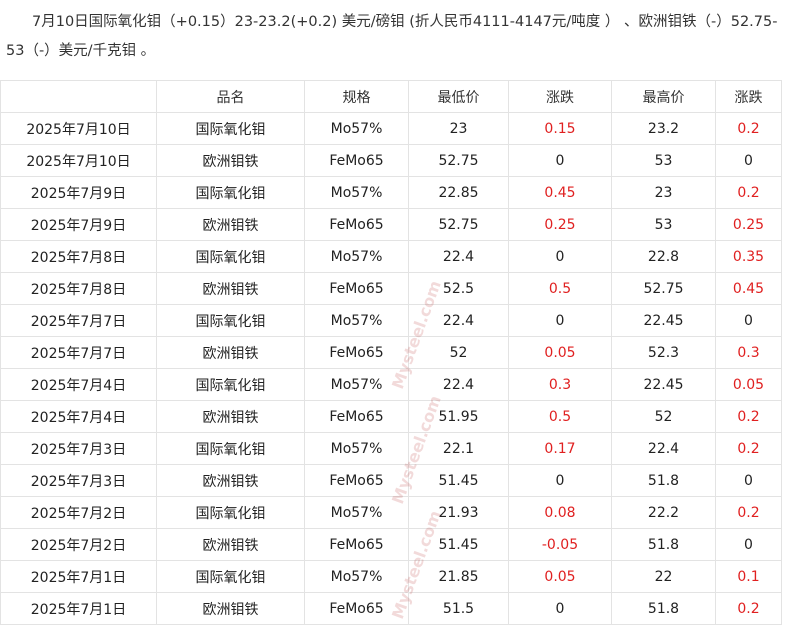 The image size is (797, 626). Describe the element at coordinates (458, 160) in the screenshot. I see `cell-low: 52.75` at that location.